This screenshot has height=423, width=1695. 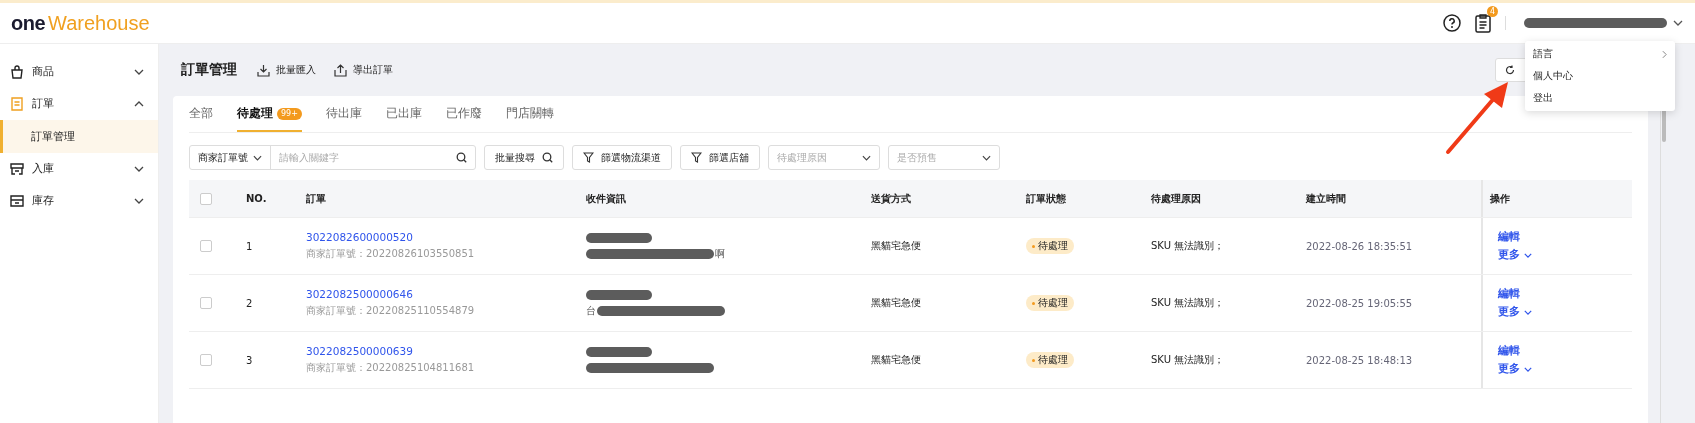 What do you see at coordinates (1359, 246) in the screenshot?
I see `table-cell: 2022-08-26 18:35:51` at bounding box center [1359, 246].